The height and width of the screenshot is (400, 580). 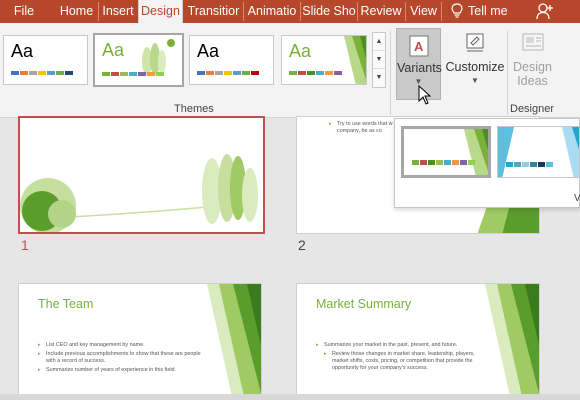 What do you see at coordinates (423, 11) in the screenshot?
I see `tab-view: View` at bounding box center [423, 11].